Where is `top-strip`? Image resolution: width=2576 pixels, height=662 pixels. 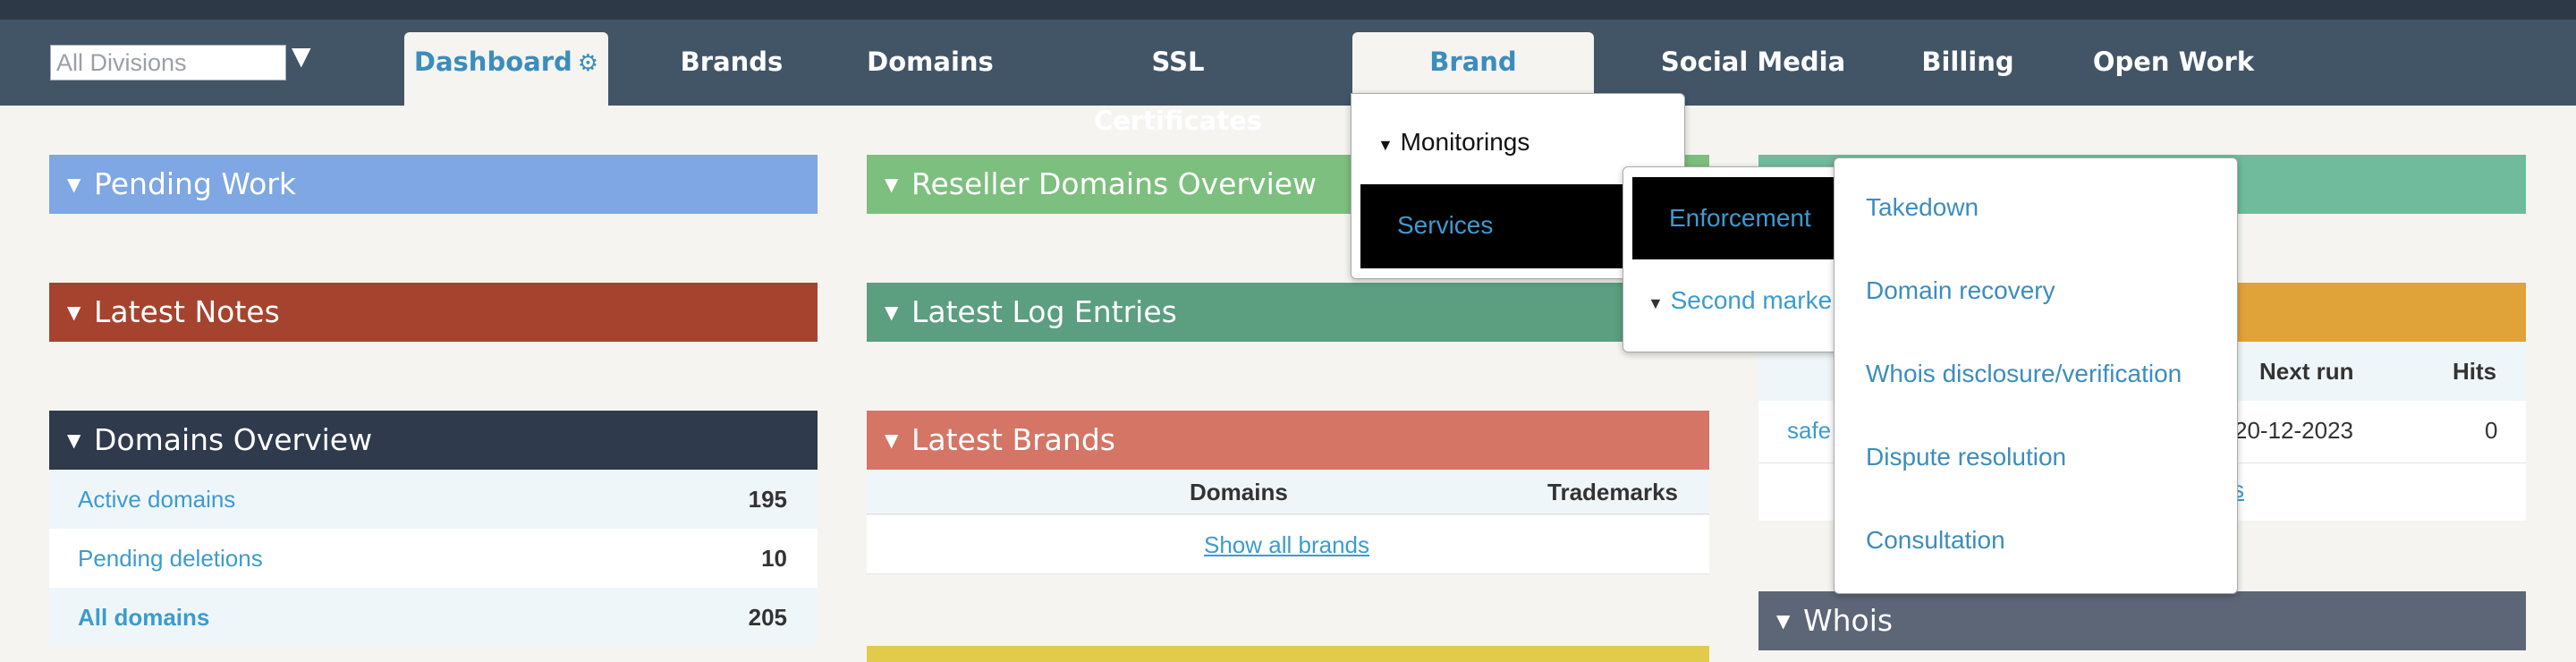 top-strip is located at coordinates (1288, 10).